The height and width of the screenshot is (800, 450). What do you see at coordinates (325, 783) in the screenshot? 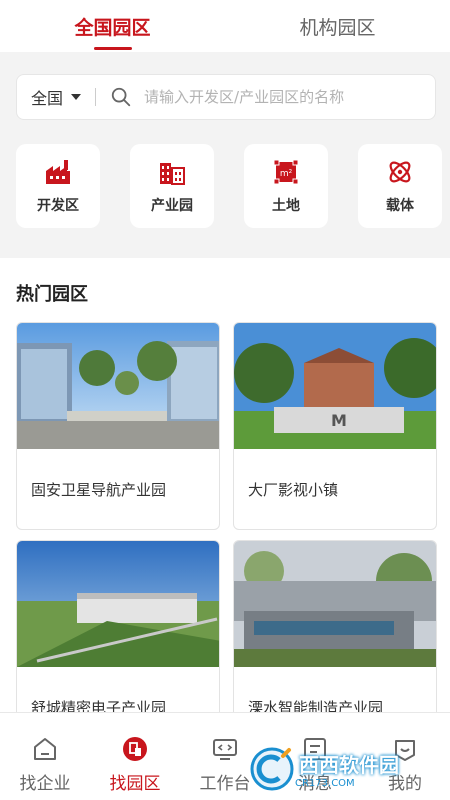
I see `watermark-subtext: CR173.COM` at bounding box center [325, 783].